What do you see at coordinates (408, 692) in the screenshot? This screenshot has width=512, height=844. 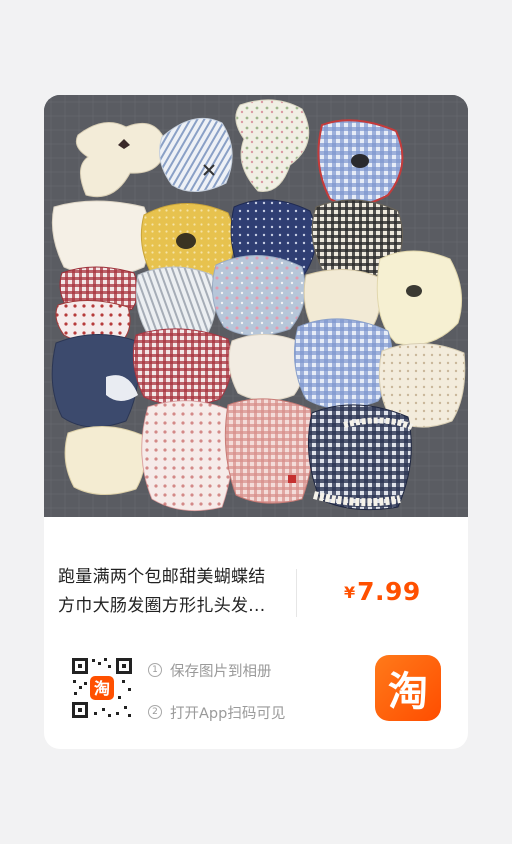 I see `taobao-logo-glyph: 淘` at bounding box center [408, 692].